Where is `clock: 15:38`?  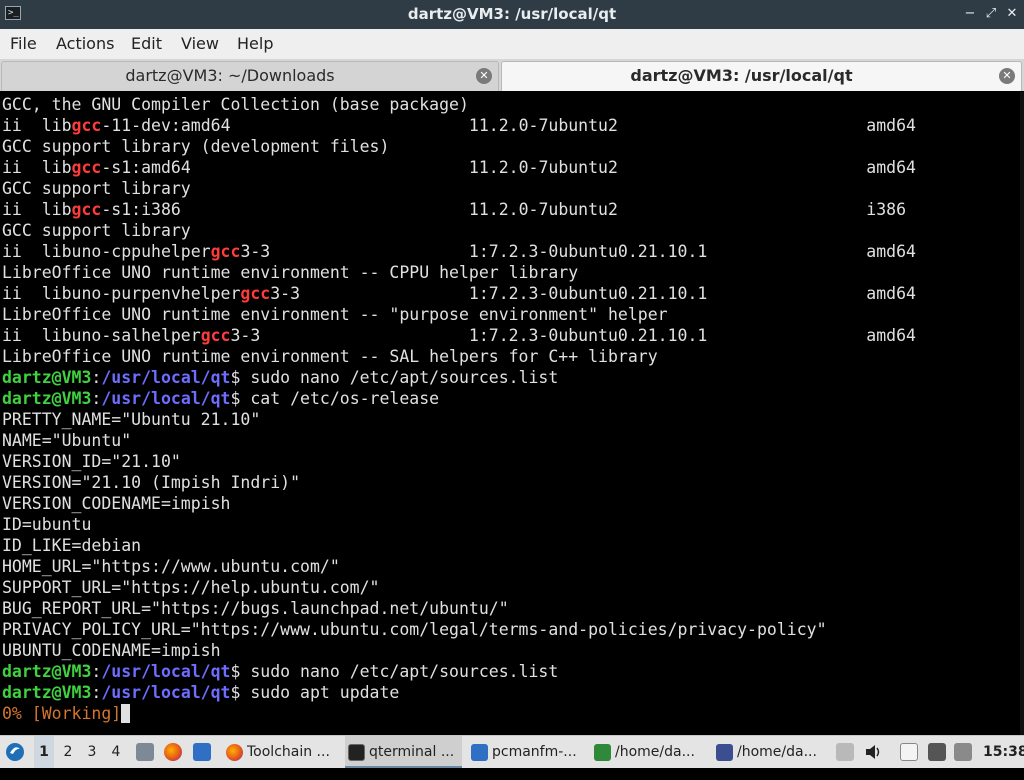
clock: 15:38 is located at coordinates (1003, 752).